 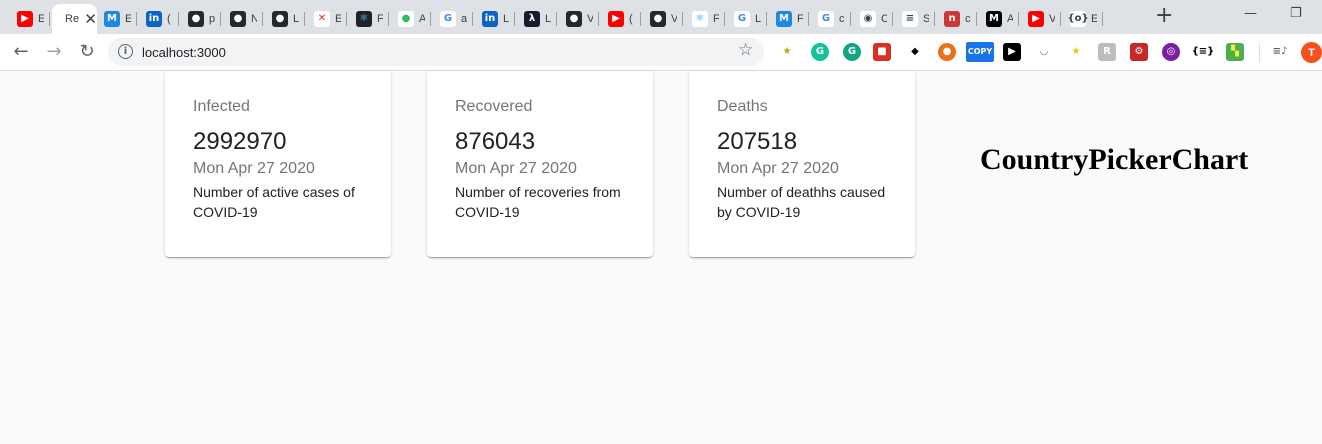 I want to click on close-tab-icon: ✕, so click(x=90, y=19).